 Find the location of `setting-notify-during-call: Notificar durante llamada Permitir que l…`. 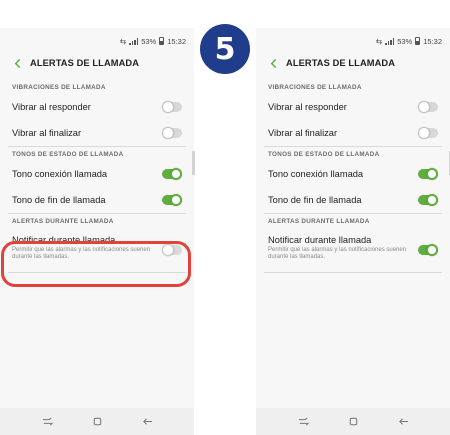

setting-notify-during-call: Notificar durante llamada Permitir que l… is located at coordinates (353, 250).